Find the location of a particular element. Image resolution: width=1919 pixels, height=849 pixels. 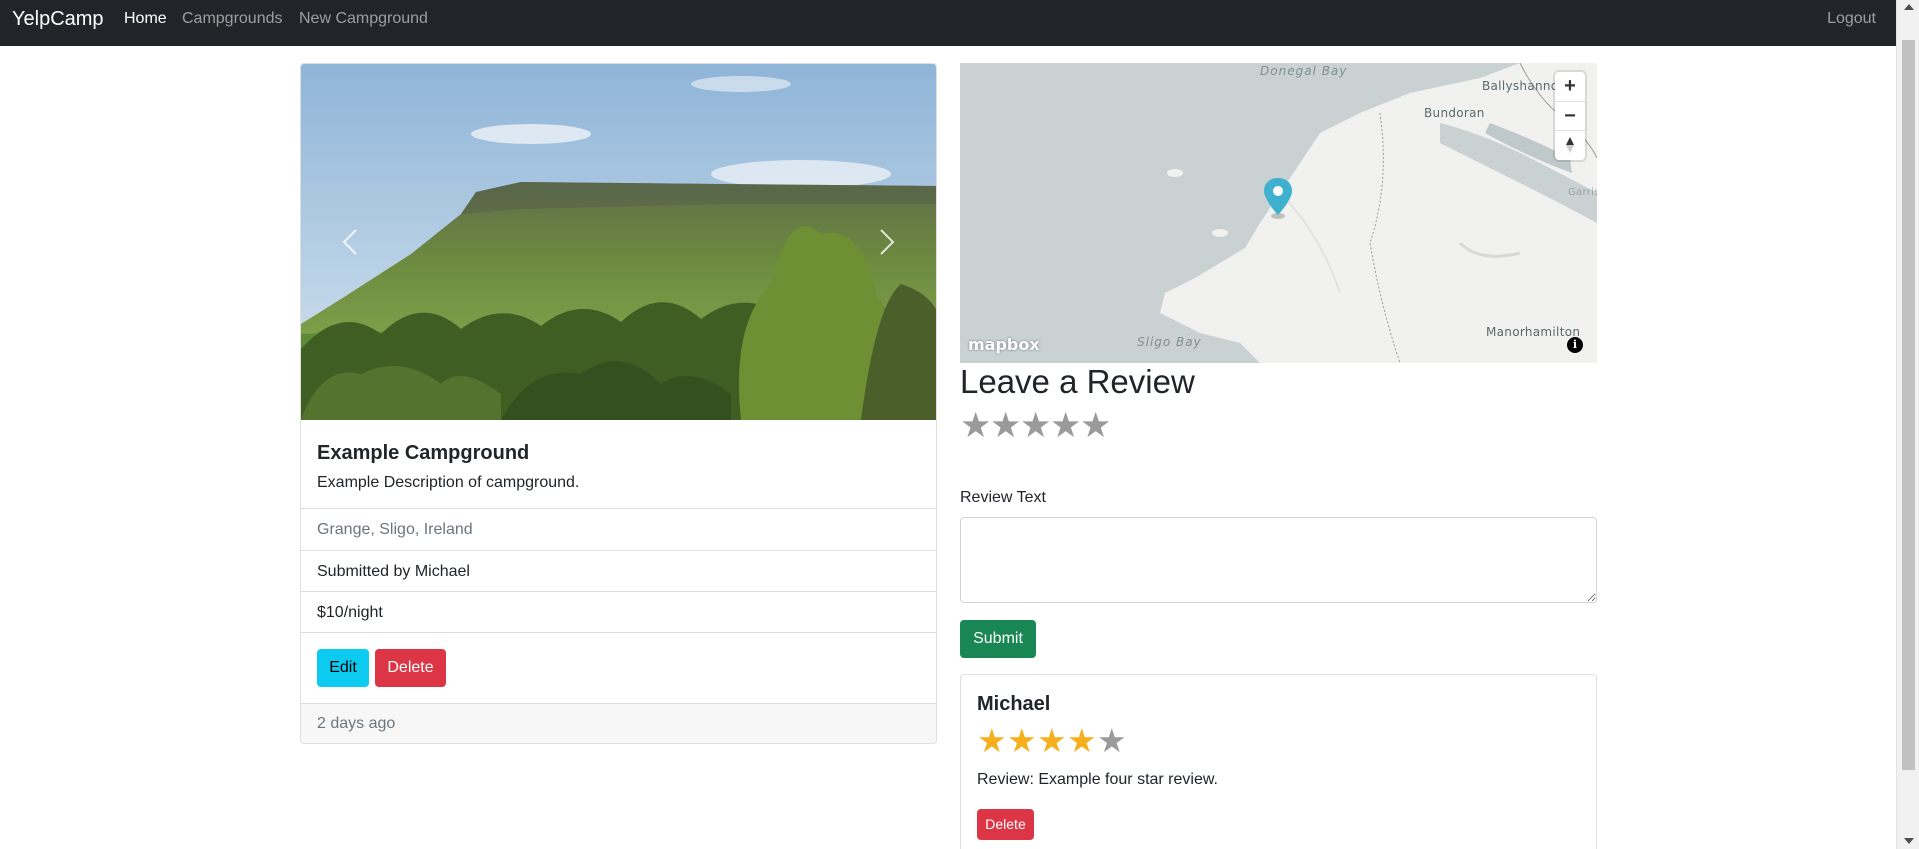

carousel-prev-button is located at coordinates (351, 242).